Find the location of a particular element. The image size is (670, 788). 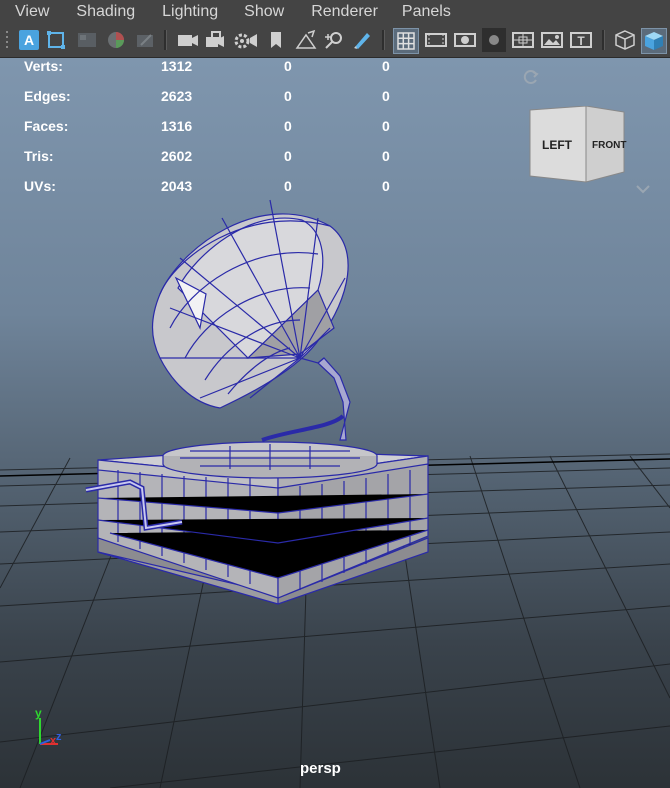

hud-value: 1312 is located at coordinates (177, 66).